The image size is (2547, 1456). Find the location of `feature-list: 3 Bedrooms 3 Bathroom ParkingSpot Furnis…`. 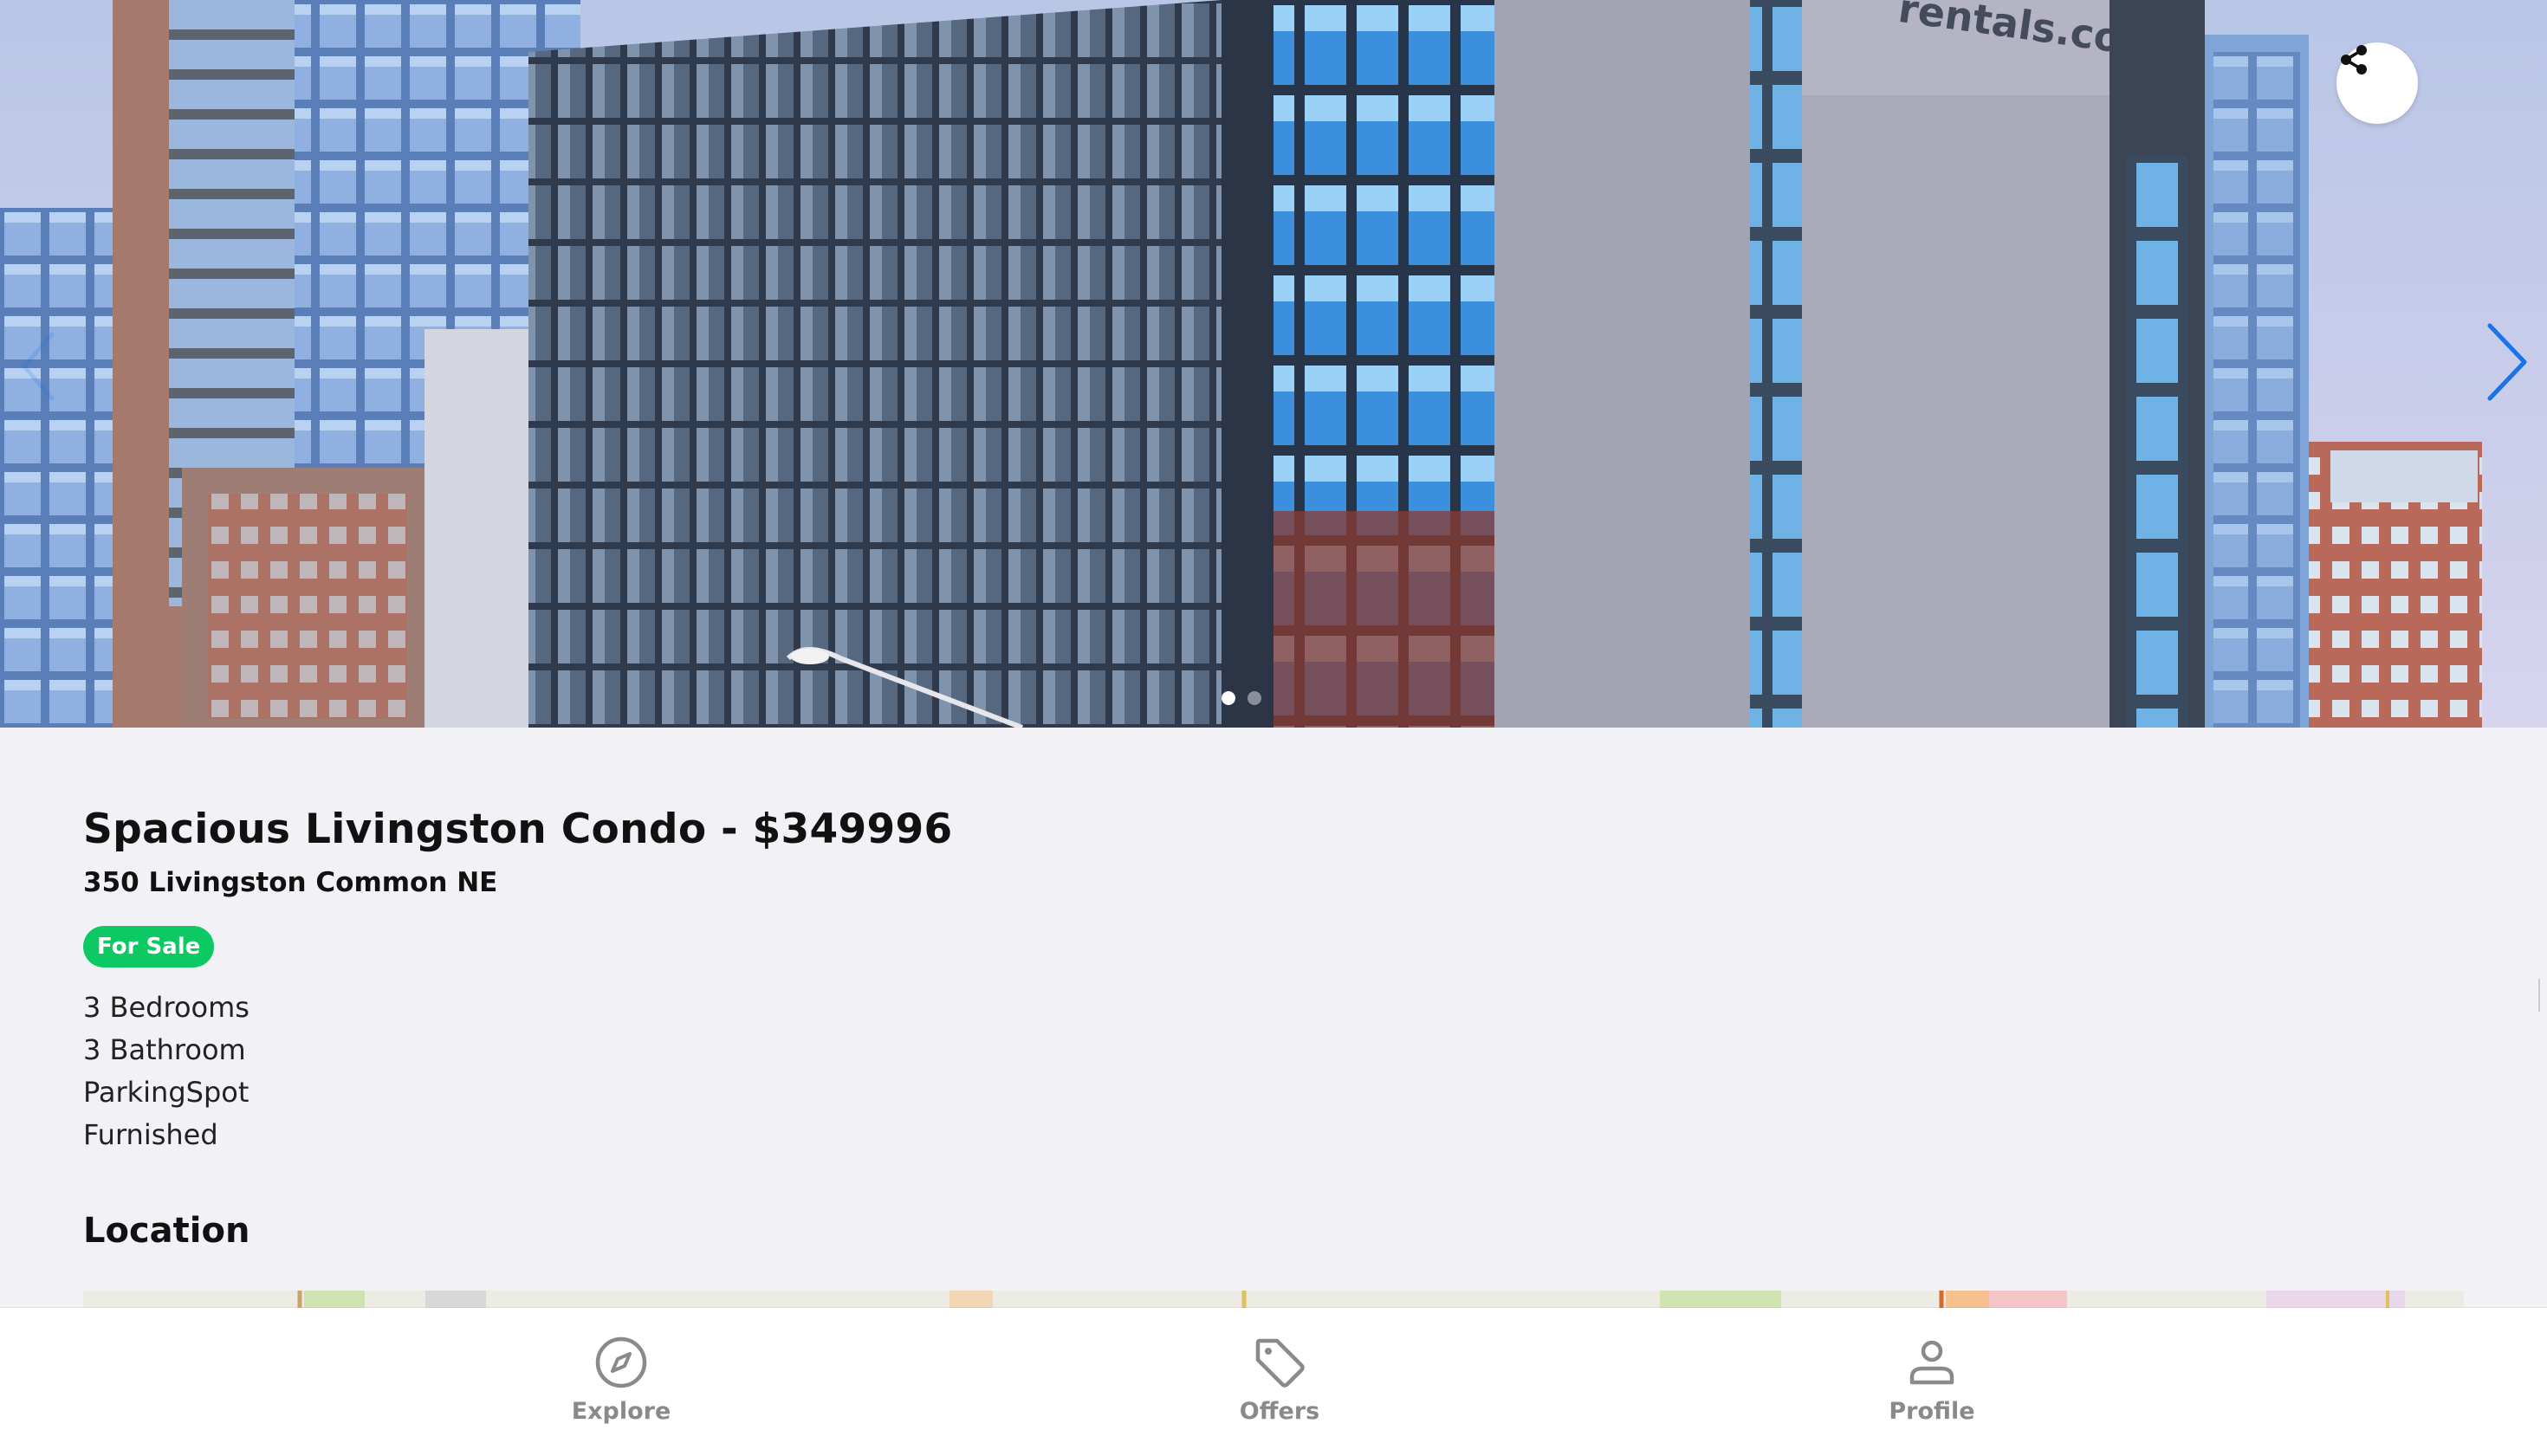

feature-list: 3 Bedrooms 3 Bathroom ParkingSpot Furnis… is located at coordinates (1252, 1071).